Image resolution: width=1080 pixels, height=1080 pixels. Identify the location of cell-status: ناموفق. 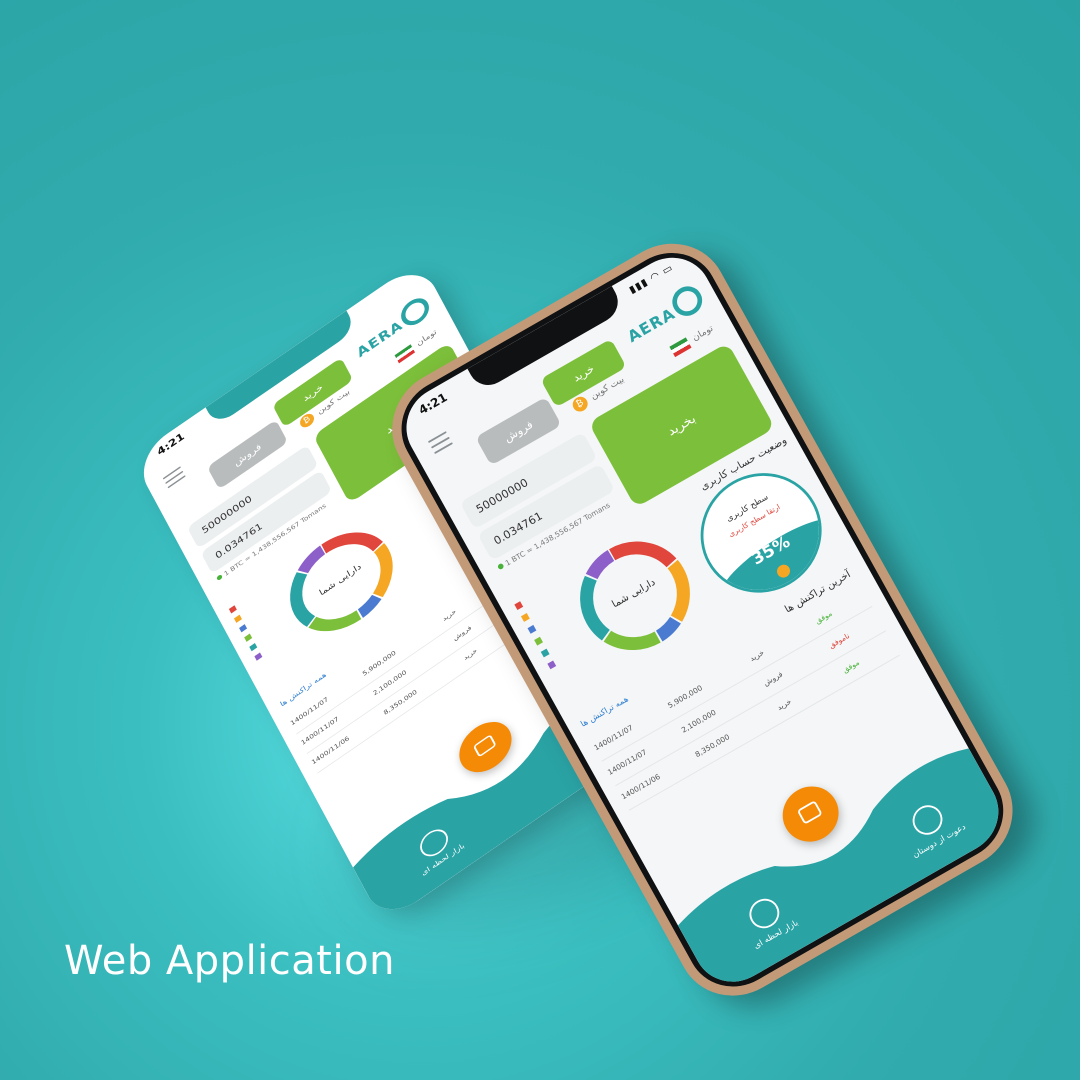
(839, 640).